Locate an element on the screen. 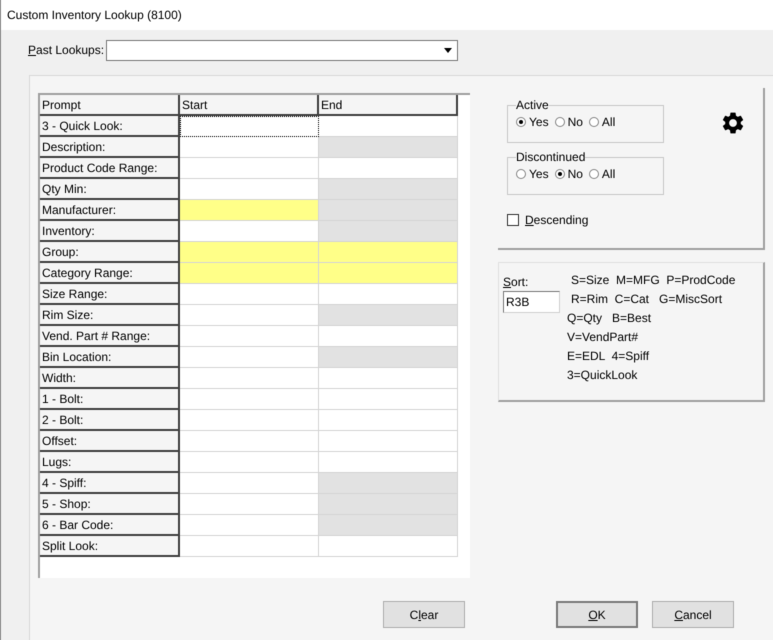 This screenshot has height=640, width=773. sort-key-legend: R=Rim C=Cat G=MiscSort is located at coordinates (653, 299).